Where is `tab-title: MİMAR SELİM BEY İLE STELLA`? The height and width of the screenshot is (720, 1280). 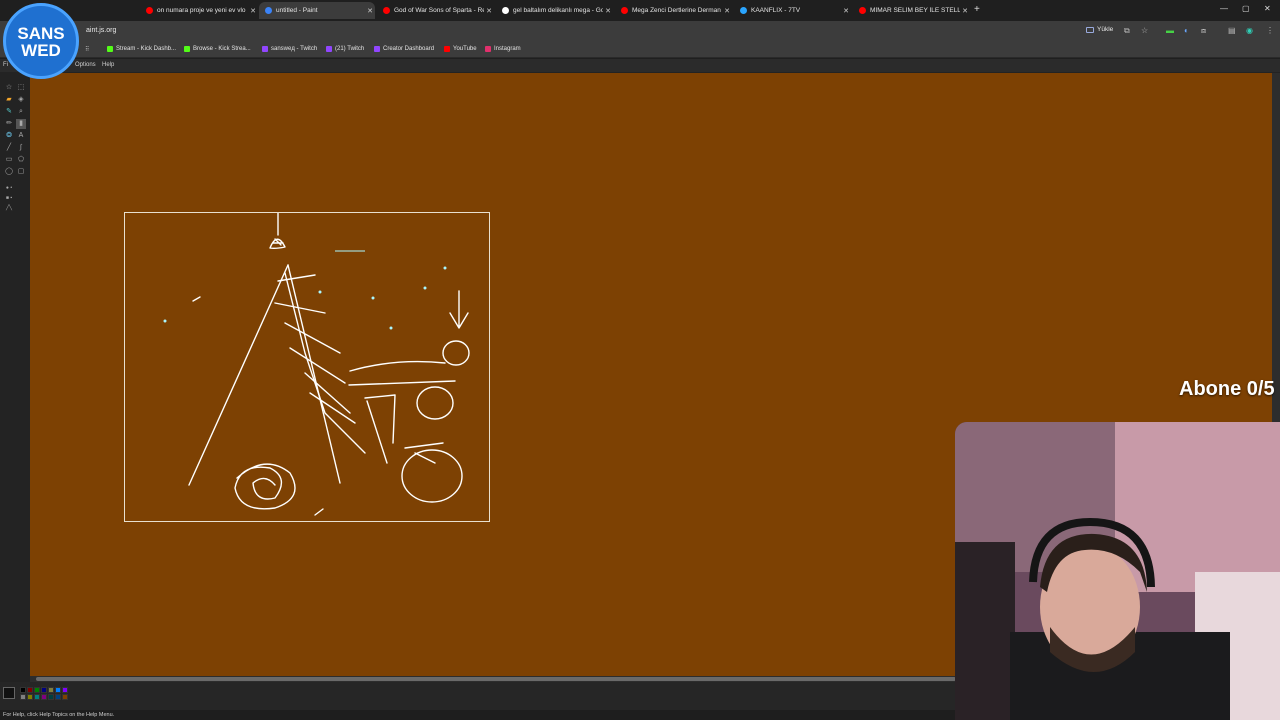 tab-title: MİMAR SELİM BEY İLE STELLA is located at coordinates (915, 10).